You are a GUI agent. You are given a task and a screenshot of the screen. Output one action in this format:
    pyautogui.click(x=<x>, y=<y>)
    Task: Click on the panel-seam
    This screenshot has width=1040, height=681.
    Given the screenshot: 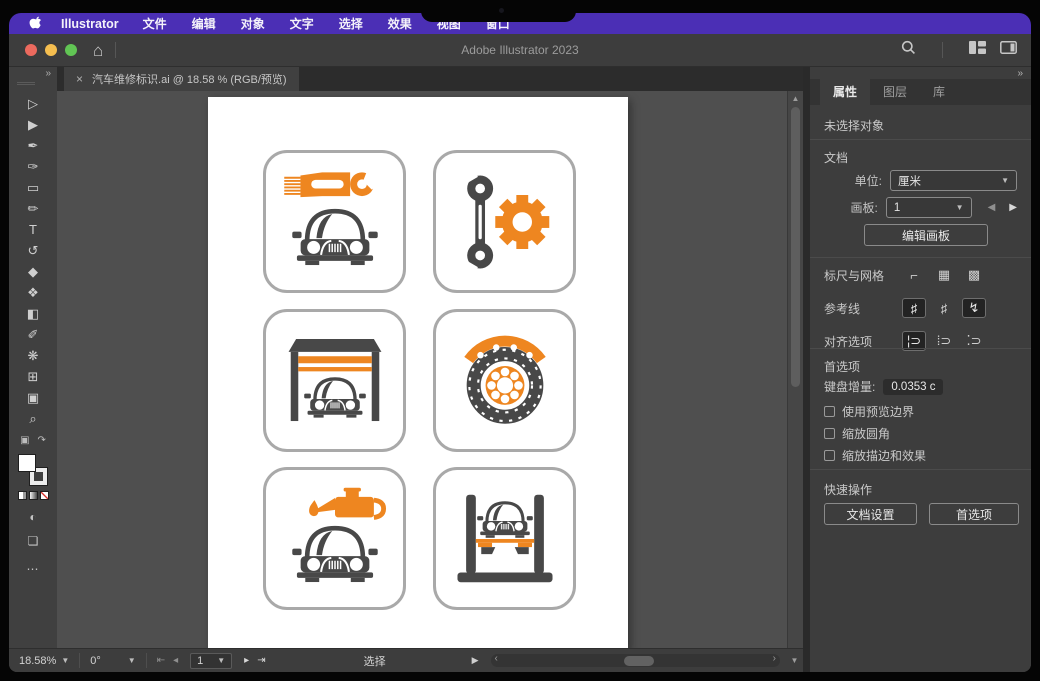 What is the action you would take?
    pyautogui.click(x=806, y=369)
    